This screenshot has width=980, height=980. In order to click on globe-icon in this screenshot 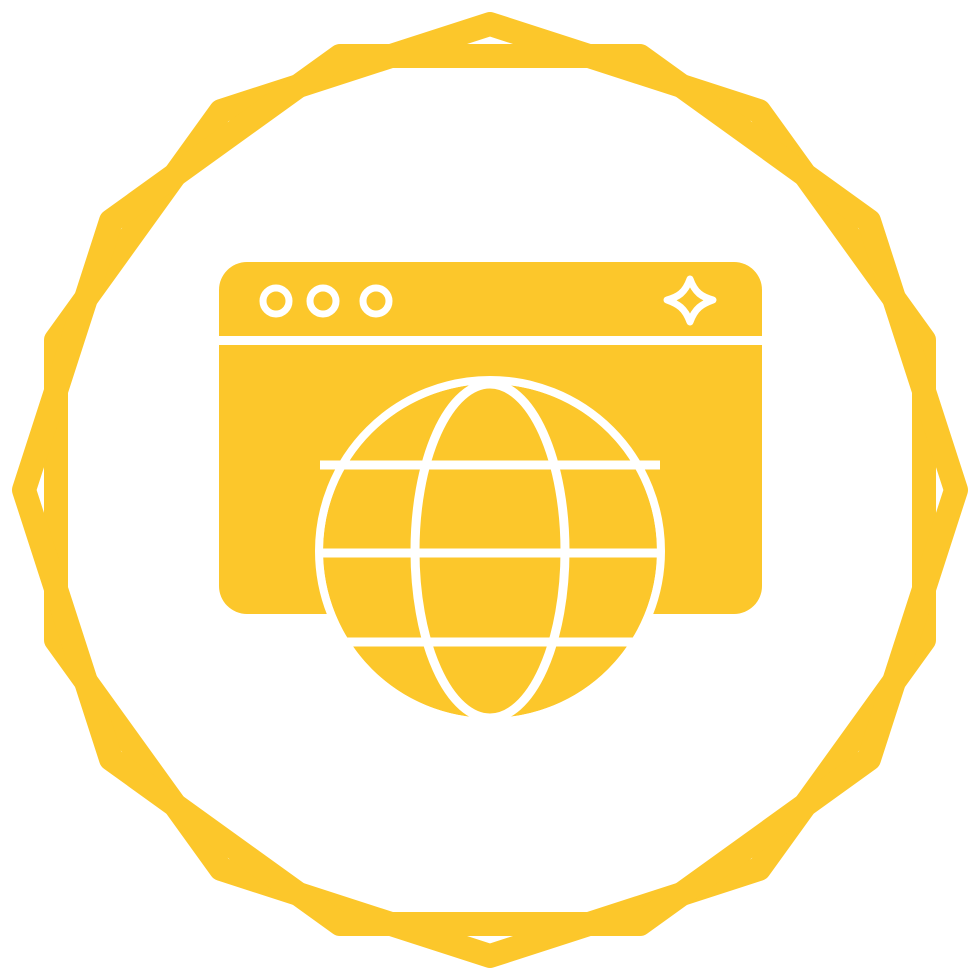, I will do `click(490, 551)`.